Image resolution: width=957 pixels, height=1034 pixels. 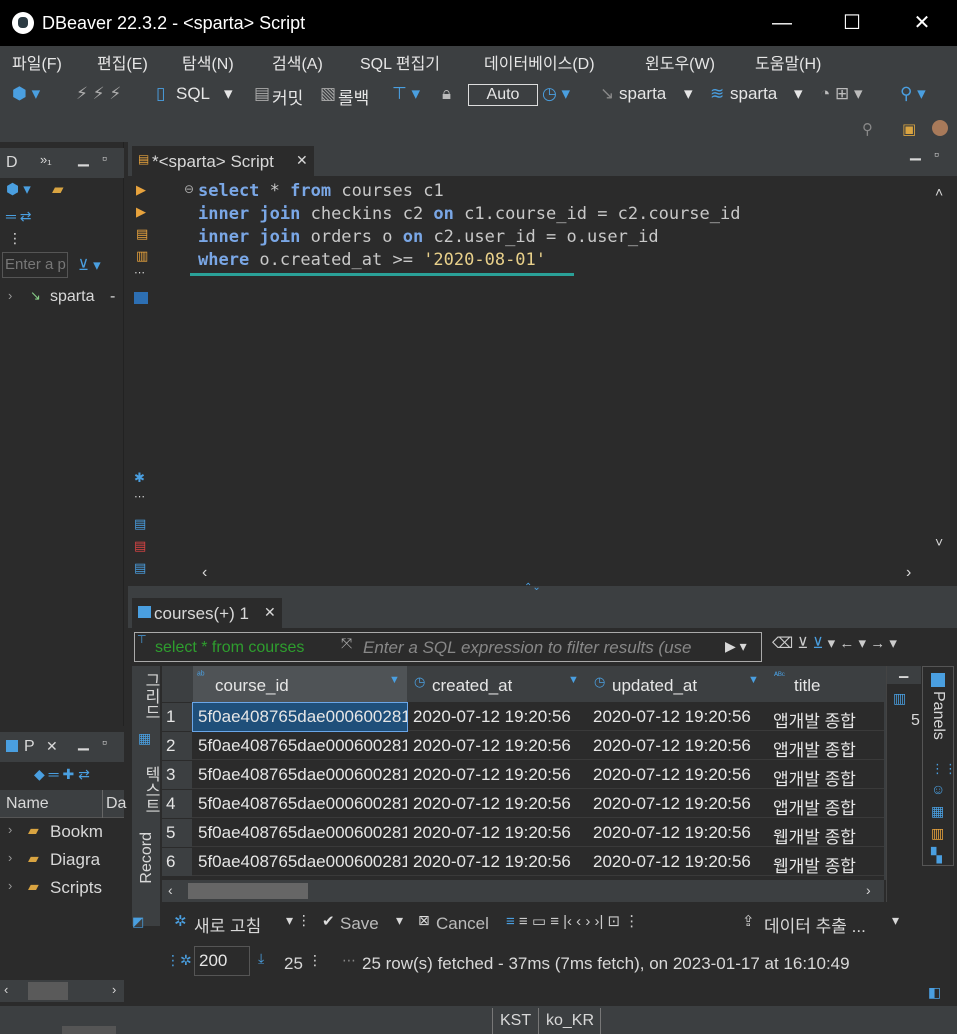 What do you see at coordinates (142, 234) in the screenshot?
I see `execute-script-icon: ▤` at bounding box center [142, 234].